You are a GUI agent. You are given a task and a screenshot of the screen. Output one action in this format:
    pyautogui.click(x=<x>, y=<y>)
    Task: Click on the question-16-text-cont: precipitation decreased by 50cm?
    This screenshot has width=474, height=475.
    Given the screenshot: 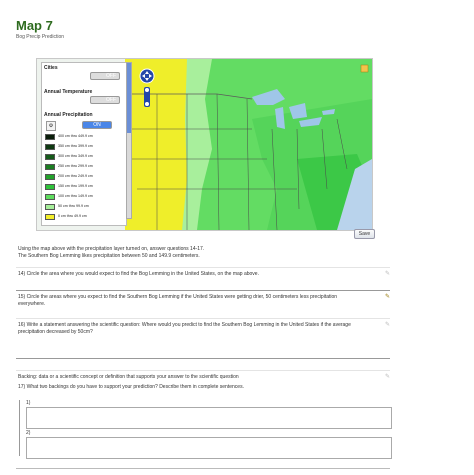 What is the action you would take?
    pyautogui.click(x=55, y=332)
    